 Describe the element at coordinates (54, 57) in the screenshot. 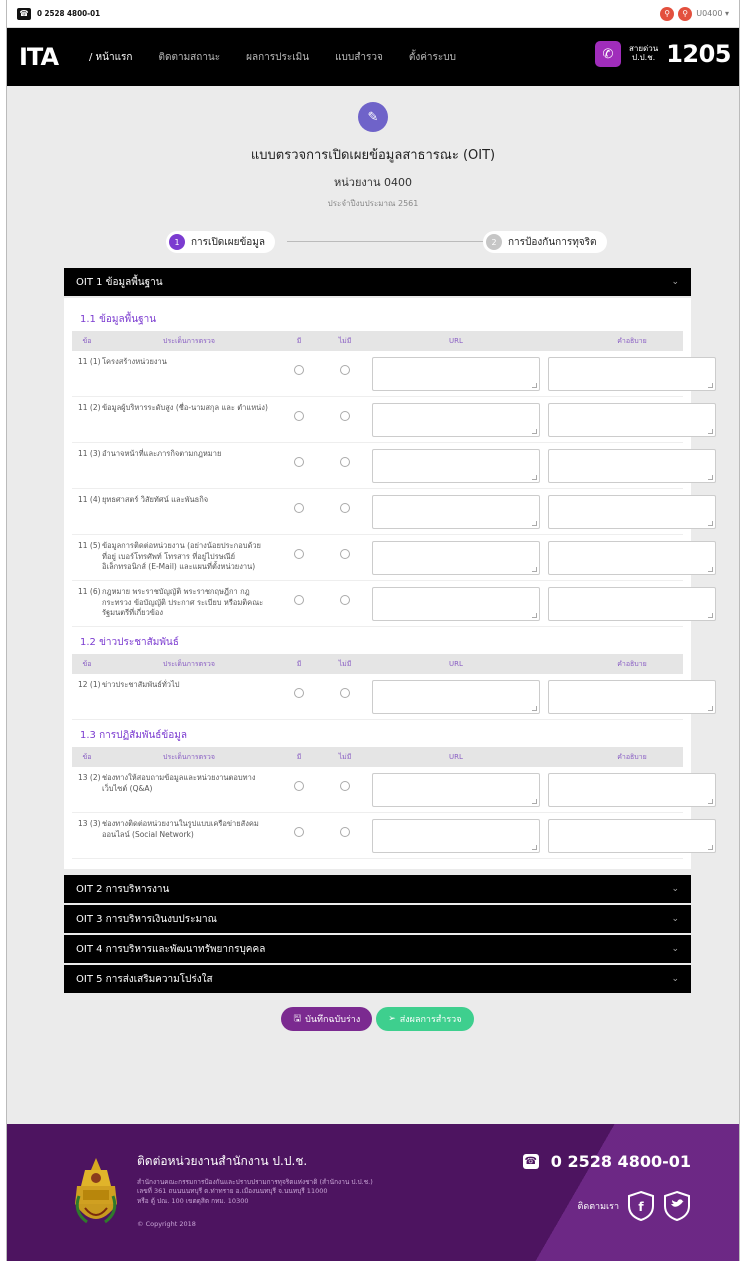

I see `brand-logo: ITA` at that location.